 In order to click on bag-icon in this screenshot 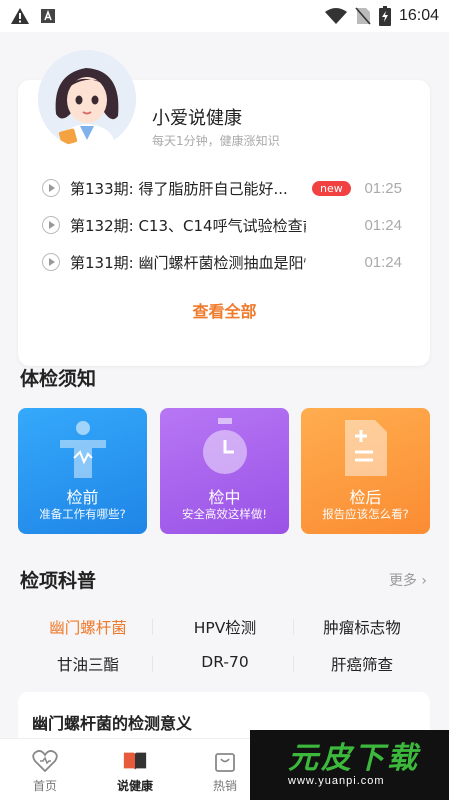, I will do `click(225, 761)`.